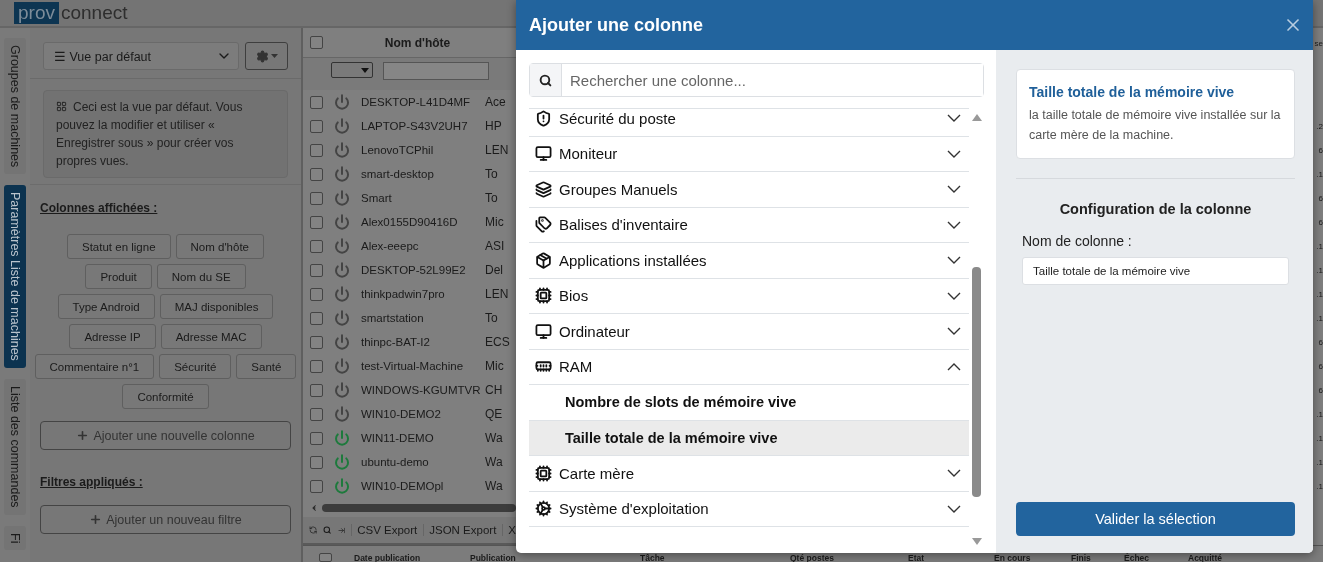 The image size is (1323, 562). What do you see at coordinates (1155, 519) in the screenshot?
I see `submit-button: Valider la sélection` at bounding box center [1155, 519].